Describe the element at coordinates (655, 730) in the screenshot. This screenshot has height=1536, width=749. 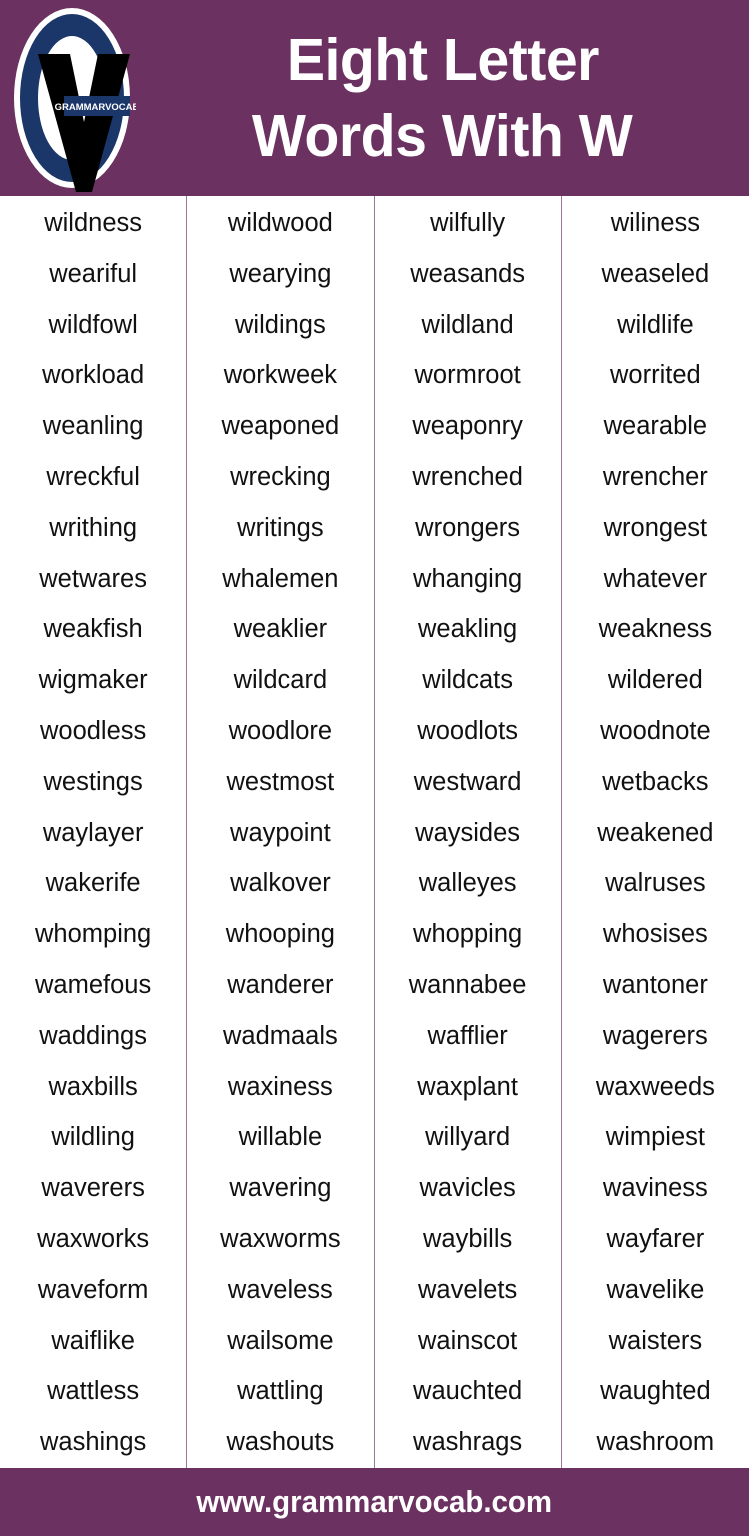
I see `word-item: woodnote` at that location.